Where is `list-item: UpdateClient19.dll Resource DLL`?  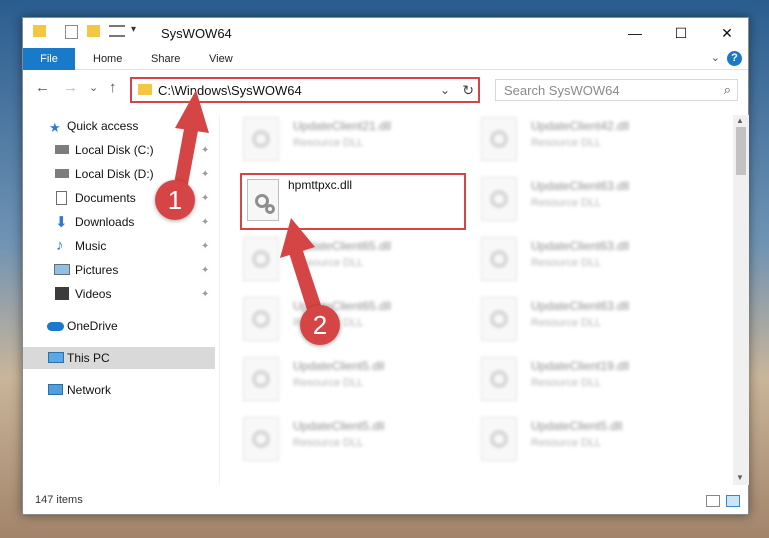 list-item: UpdateClient19.dll Resource DLL is located at coordinates (596, 381).